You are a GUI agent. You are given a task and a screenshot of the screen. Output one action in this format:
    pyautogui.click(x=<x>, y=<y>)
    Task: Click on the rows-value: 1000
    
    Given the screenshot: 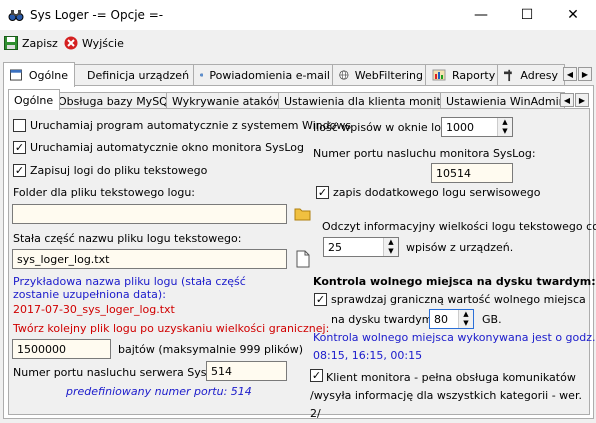 What is the action you would take?
    pyautogui.click(x=460, y=127)
    